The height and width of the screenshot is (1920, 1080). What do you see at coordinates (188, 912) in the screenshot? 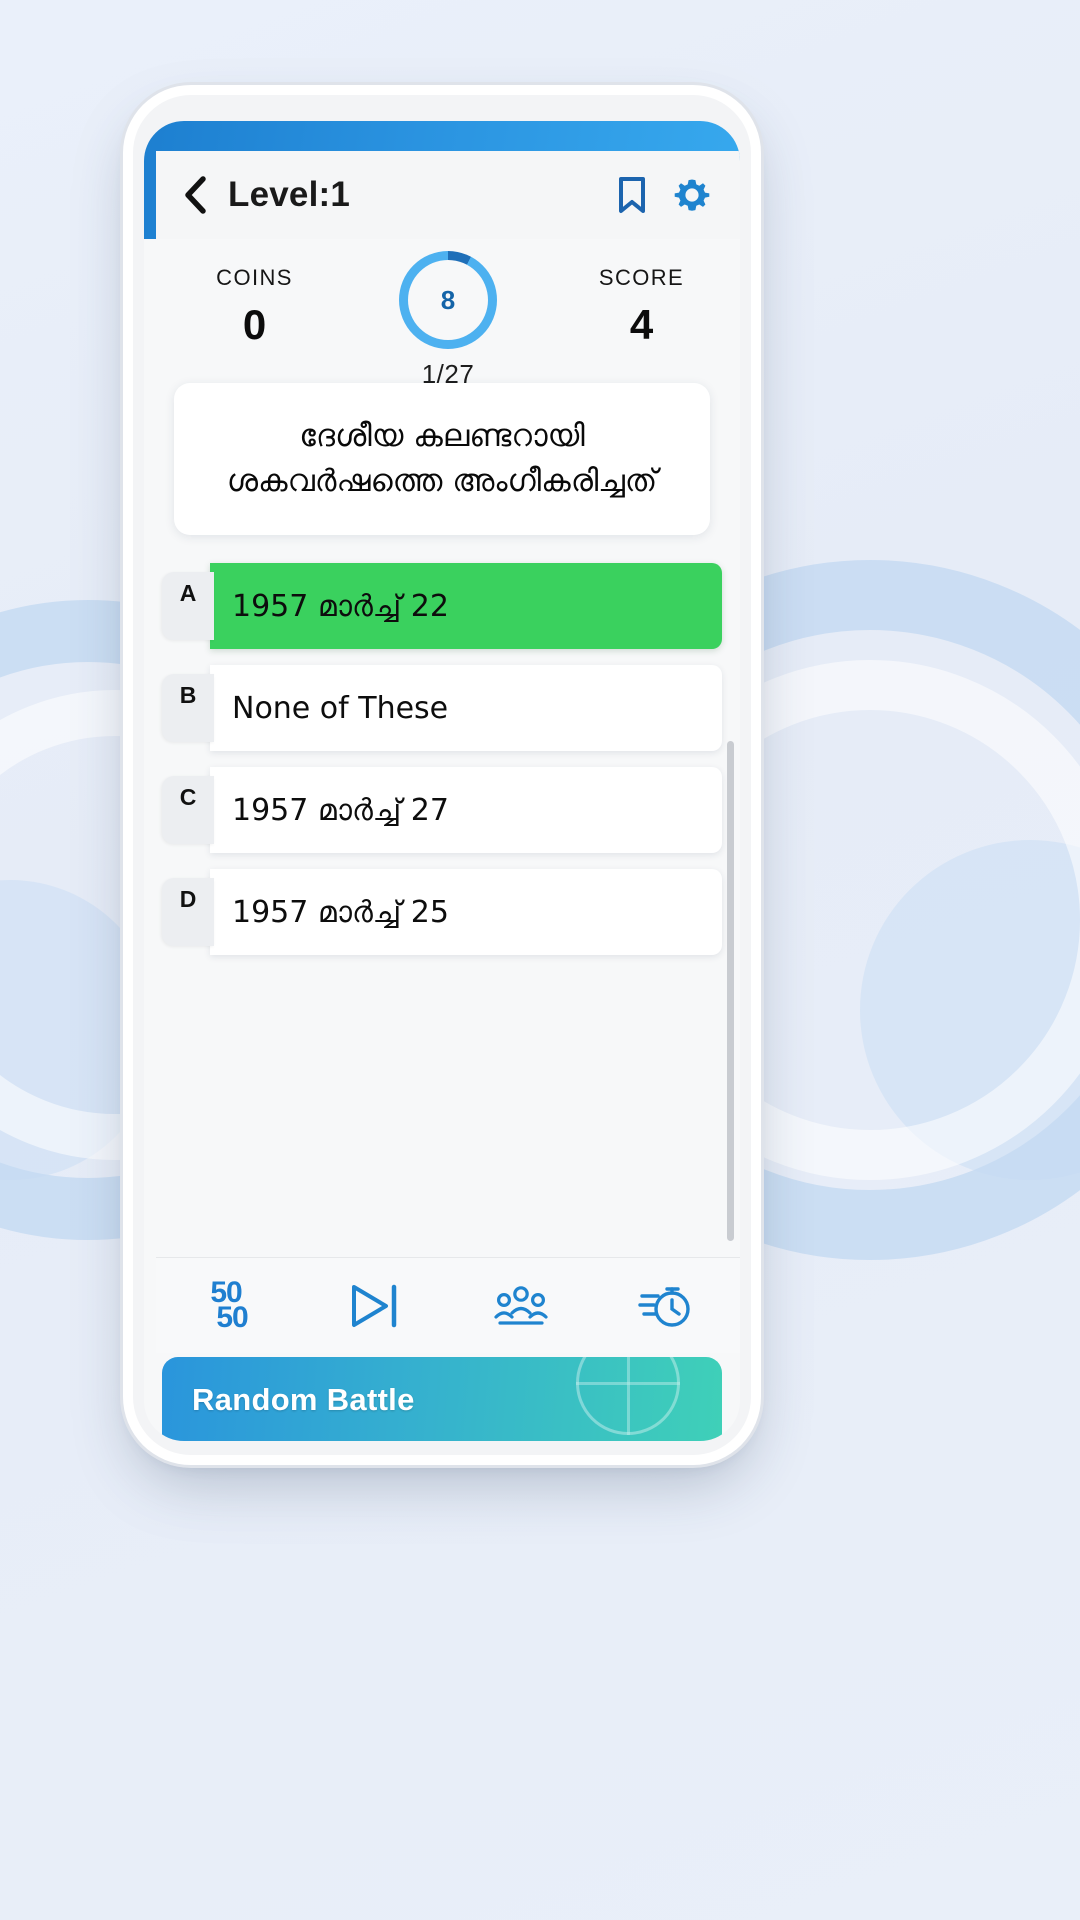
I see `option-key-d: D` at bounding box center [188, 912].